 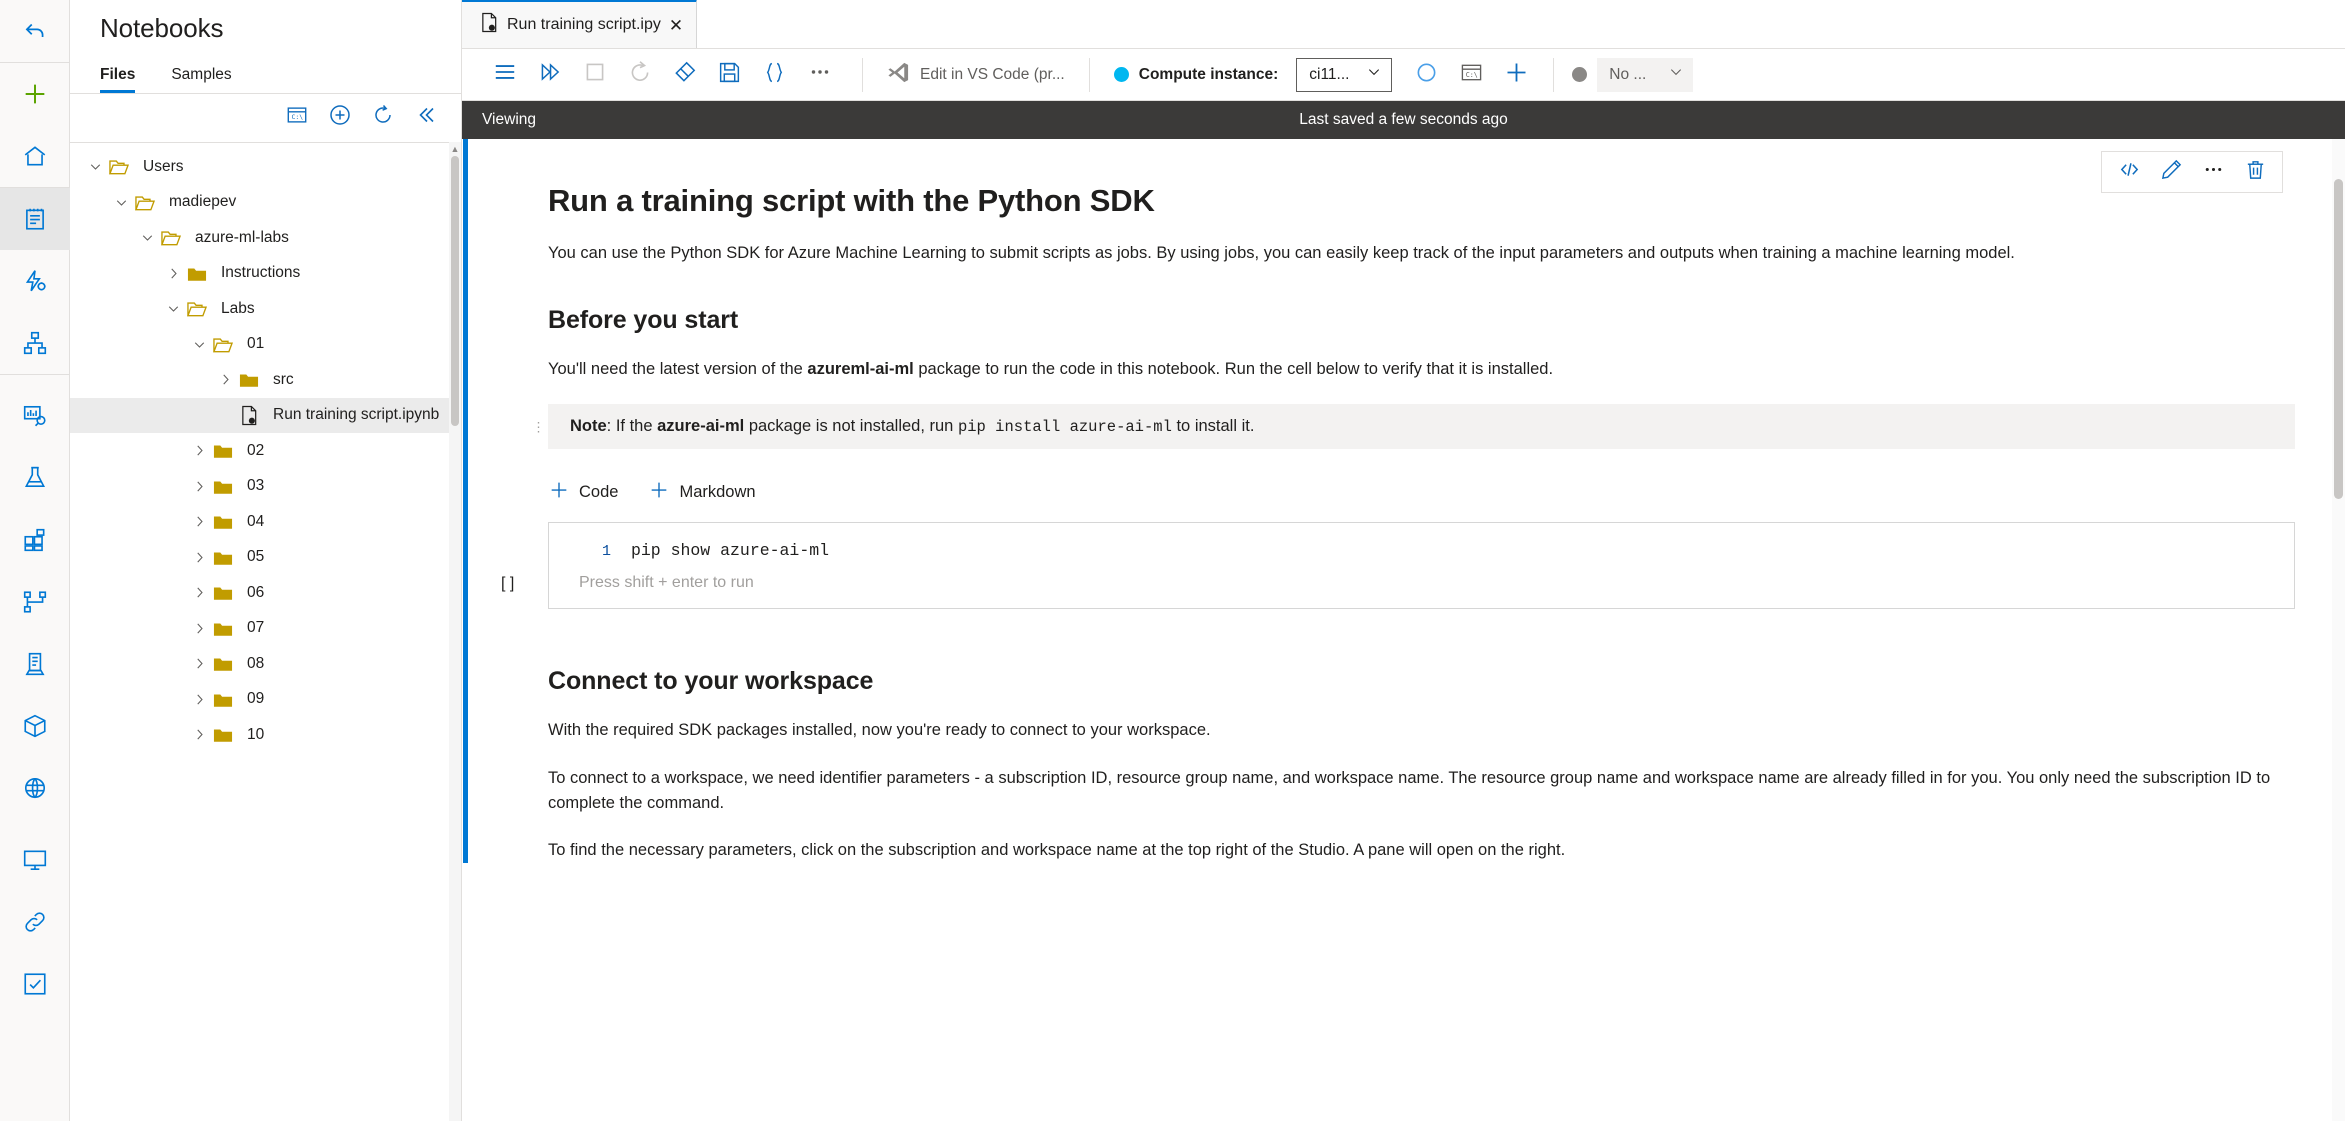 I want to click on toc-button, so click(x=504, y=75).